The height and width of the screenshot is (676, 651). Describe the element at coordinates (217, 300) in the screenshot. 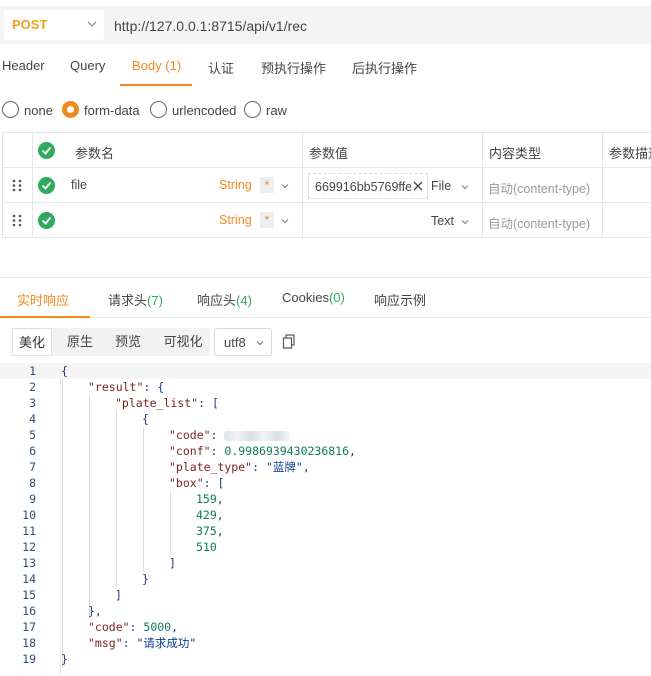

I see `tab-label: 响应头` at that location.